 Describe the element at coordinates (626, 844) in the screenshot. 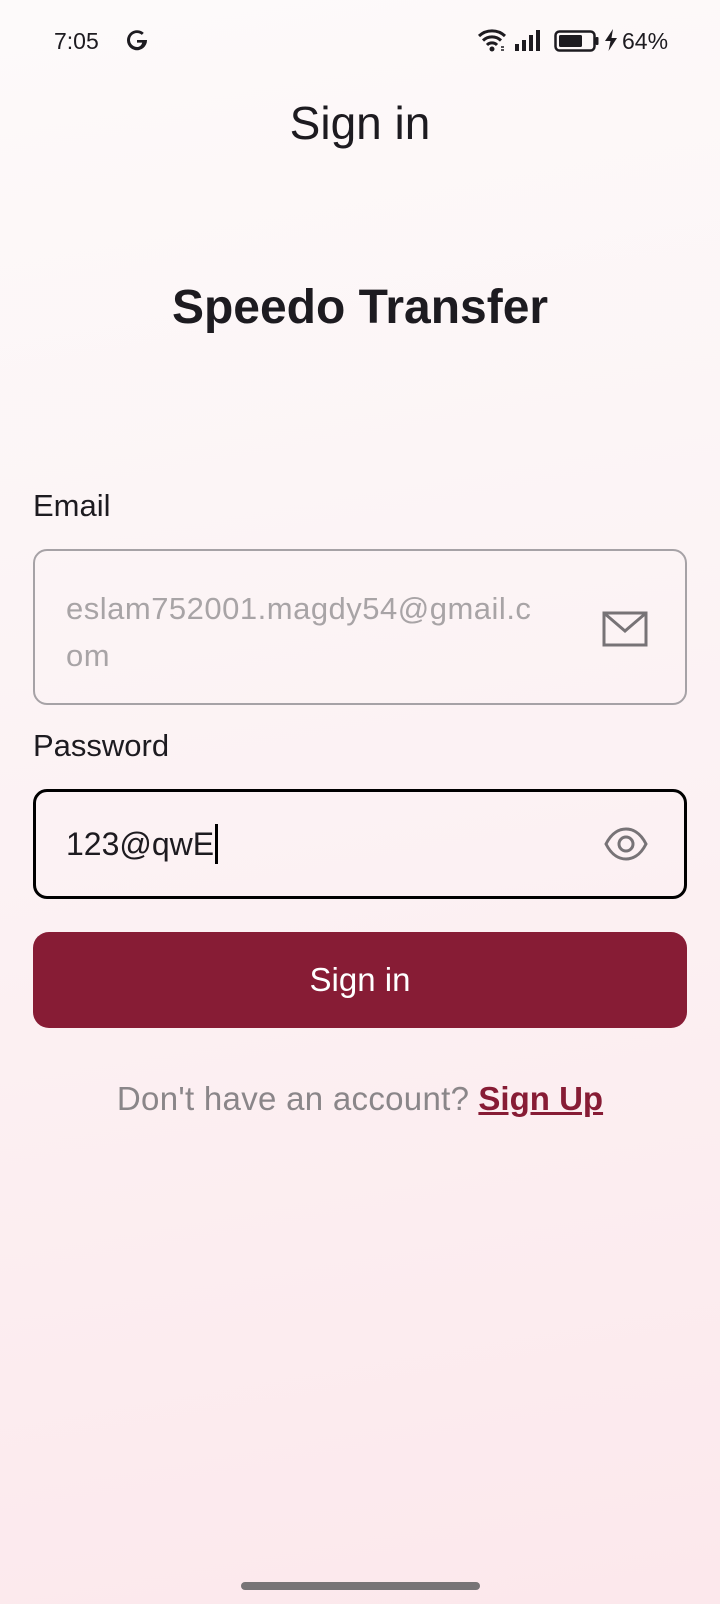

I see `eye-icon` at that location.